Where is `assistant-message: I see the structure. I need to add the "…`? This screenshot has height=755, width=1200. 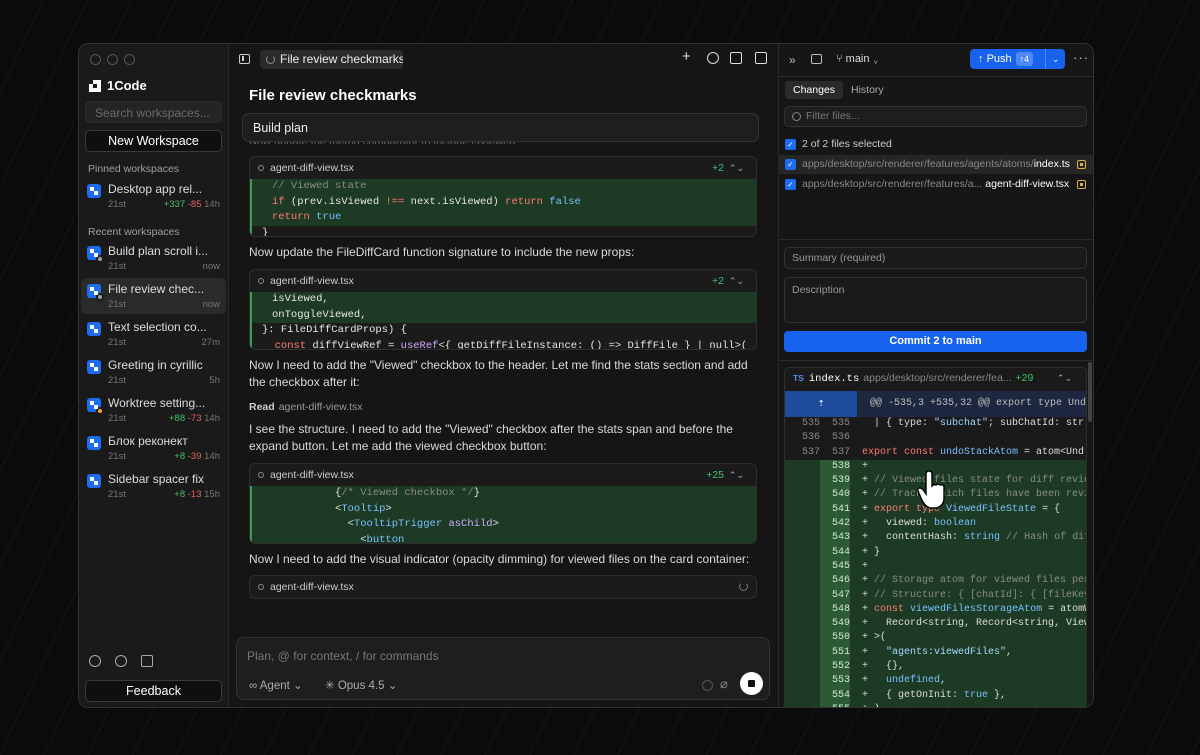
assistant-message: I see the structure. I need to add the "… is located at coordinates (491, 437).